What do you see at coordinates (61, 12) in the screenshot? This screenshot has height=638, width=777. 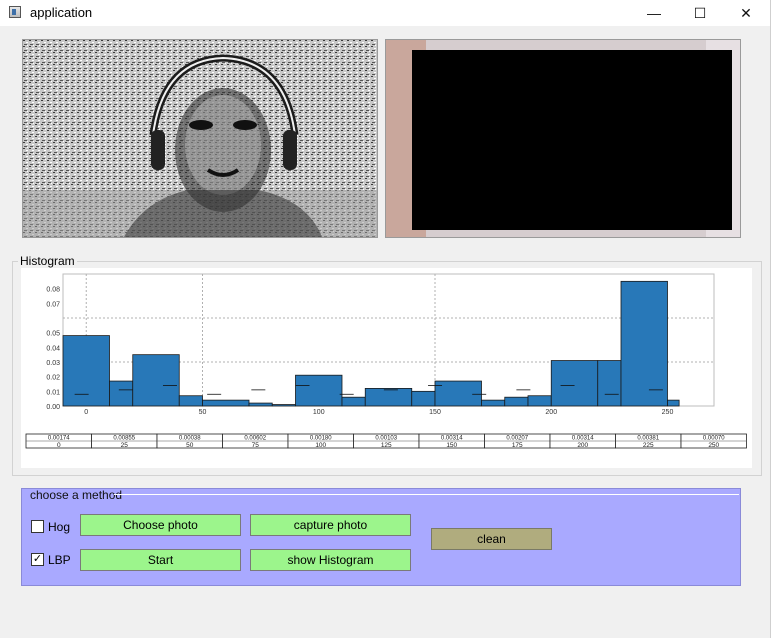 I see `window-title: application` at bounding box center [61, 12].